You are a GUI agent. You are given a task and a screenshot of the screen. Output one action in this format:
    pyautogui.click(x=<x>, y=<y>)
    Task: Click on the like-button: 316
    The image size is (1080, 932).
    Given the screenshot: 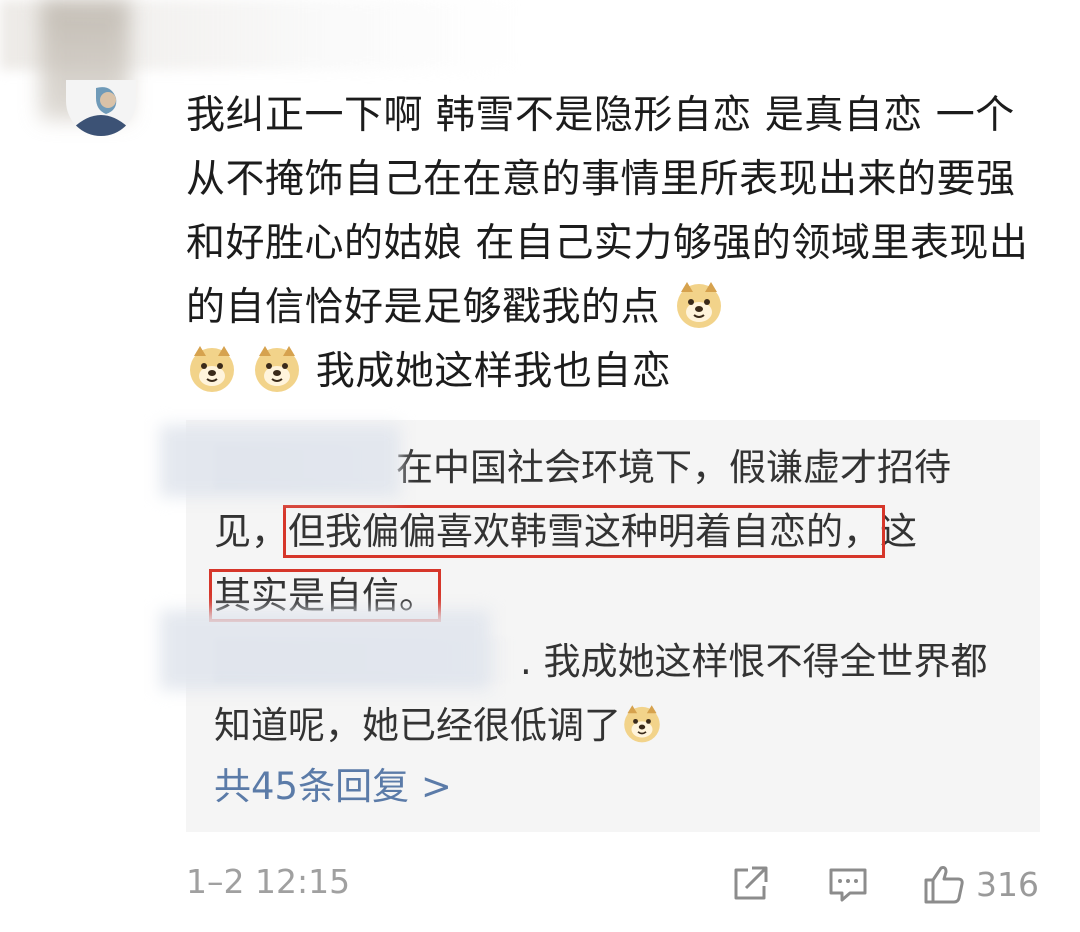 What is the action you would take?
    pyautogui.click(x=980, y=884)
    